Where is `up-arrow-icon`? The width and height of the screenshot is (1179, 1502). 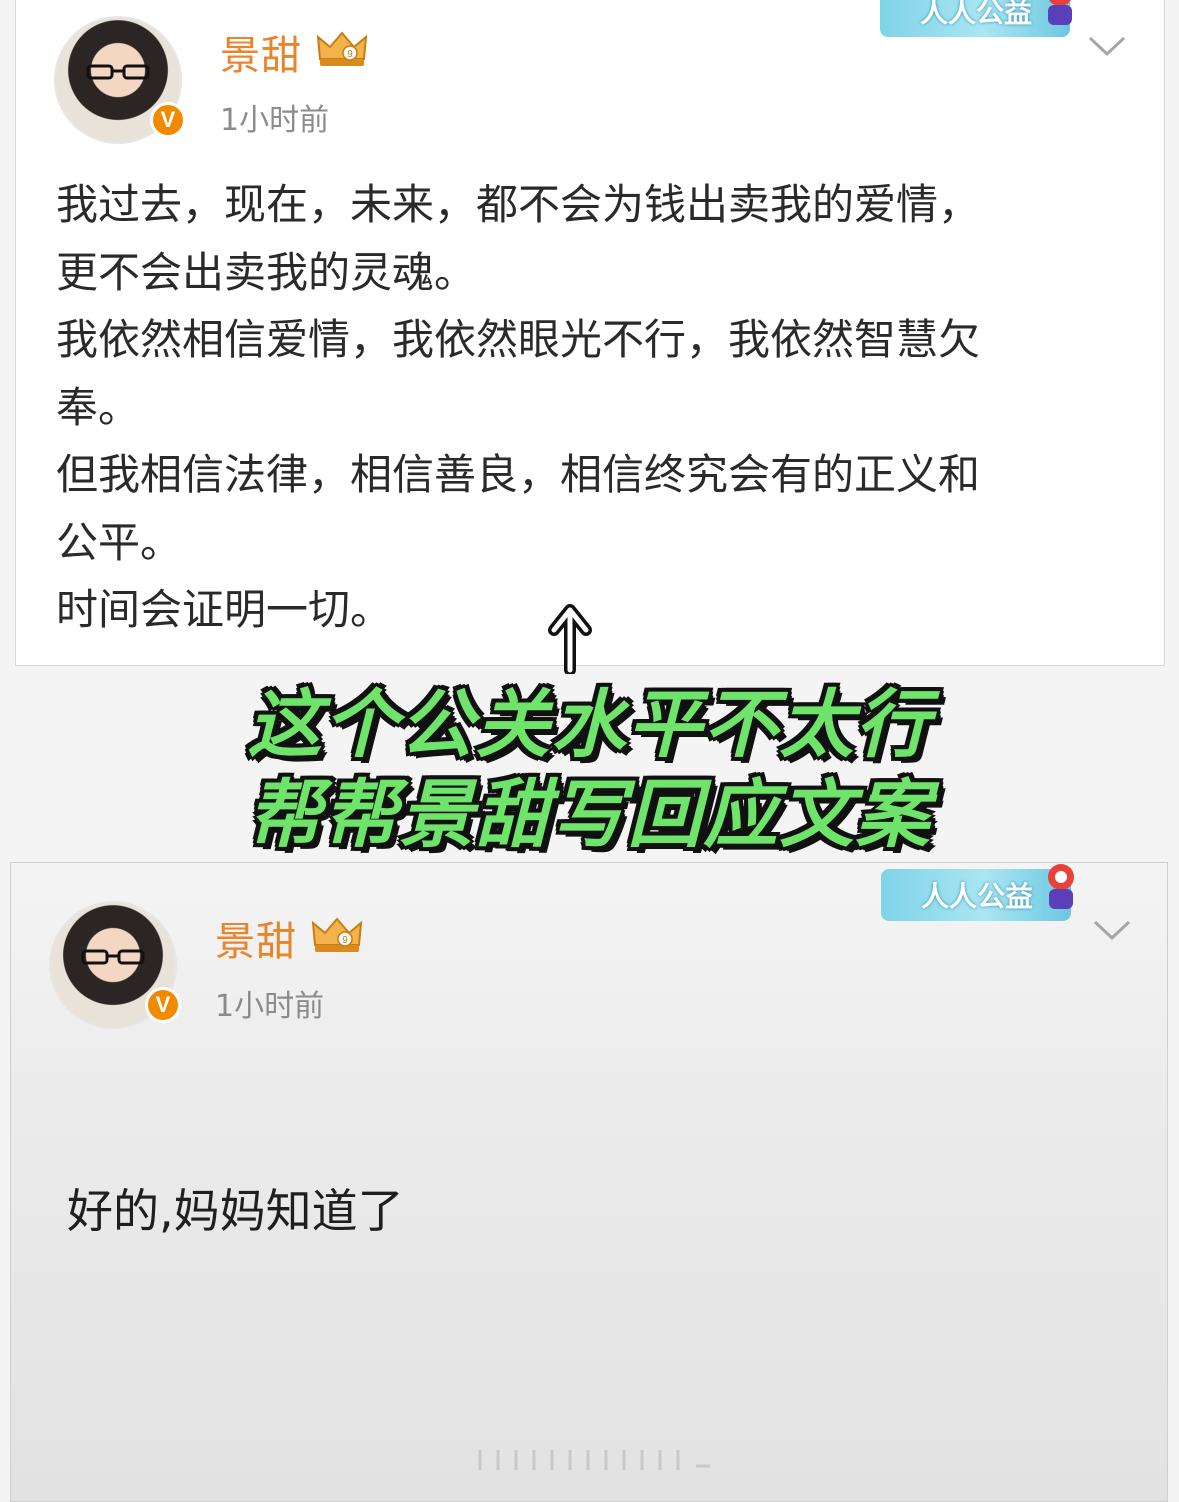 up-arrow-icon is located at coordinates (570, 639).